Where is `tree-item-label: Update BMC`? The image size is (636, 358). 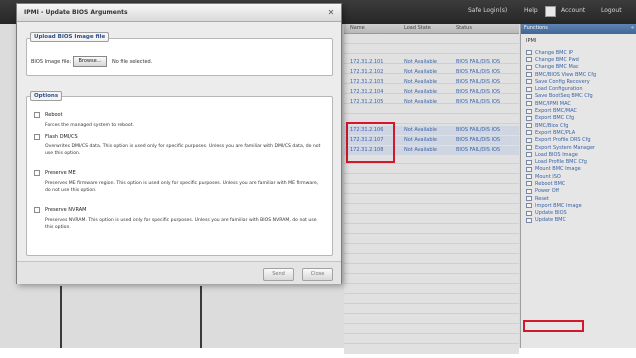 tree-item-label: Update BMC is located at coordinates (550, 220).